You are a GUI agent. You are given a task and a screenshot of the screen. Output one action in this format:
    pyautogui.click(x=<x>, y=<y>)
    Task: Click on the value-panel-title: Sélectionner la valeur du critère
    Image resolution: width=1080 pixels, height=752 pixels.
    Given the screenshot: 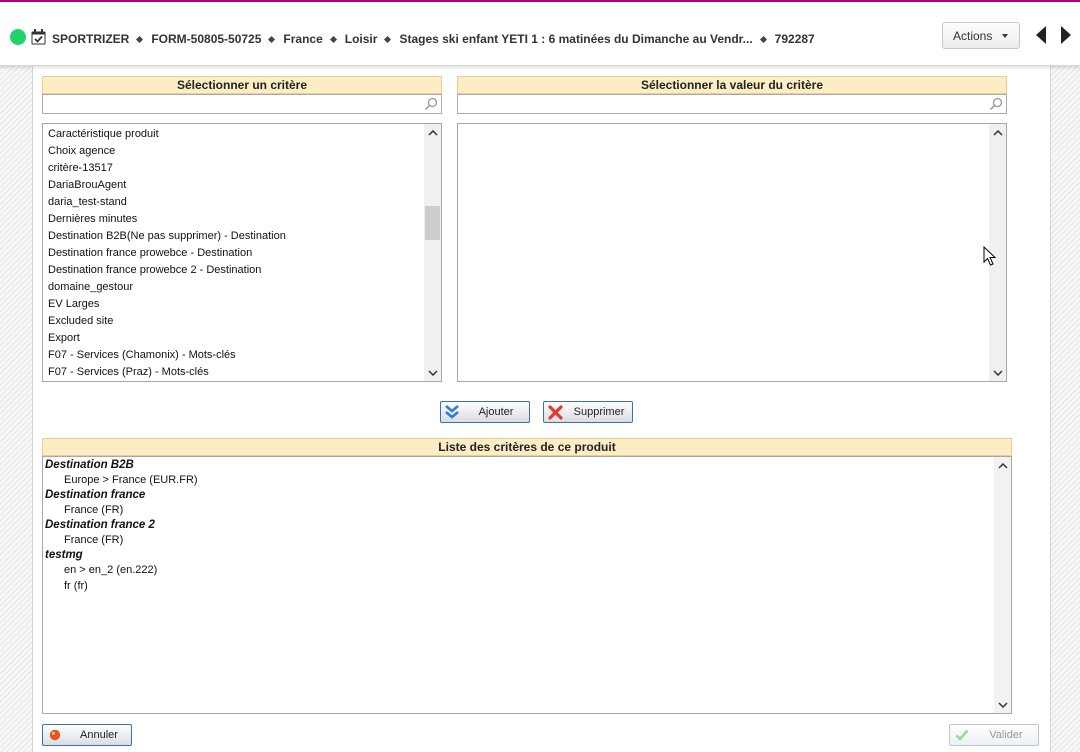 What is the action you would take?
    pyautogui.click(x=732, y=85)
    